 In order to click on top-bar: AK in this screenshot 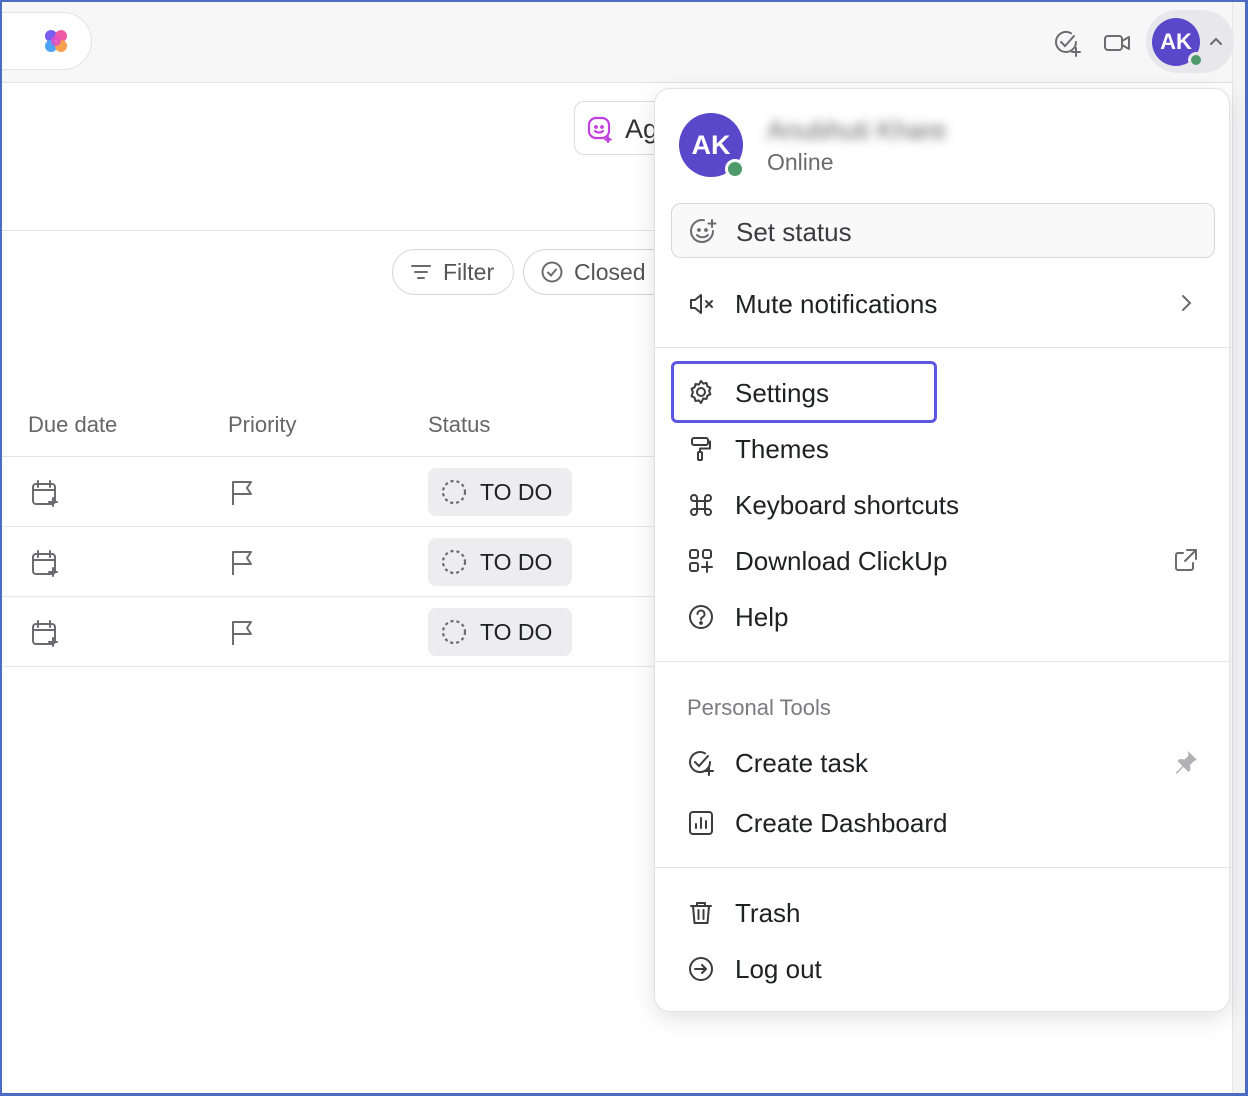, I will do `click(617, 41)`.